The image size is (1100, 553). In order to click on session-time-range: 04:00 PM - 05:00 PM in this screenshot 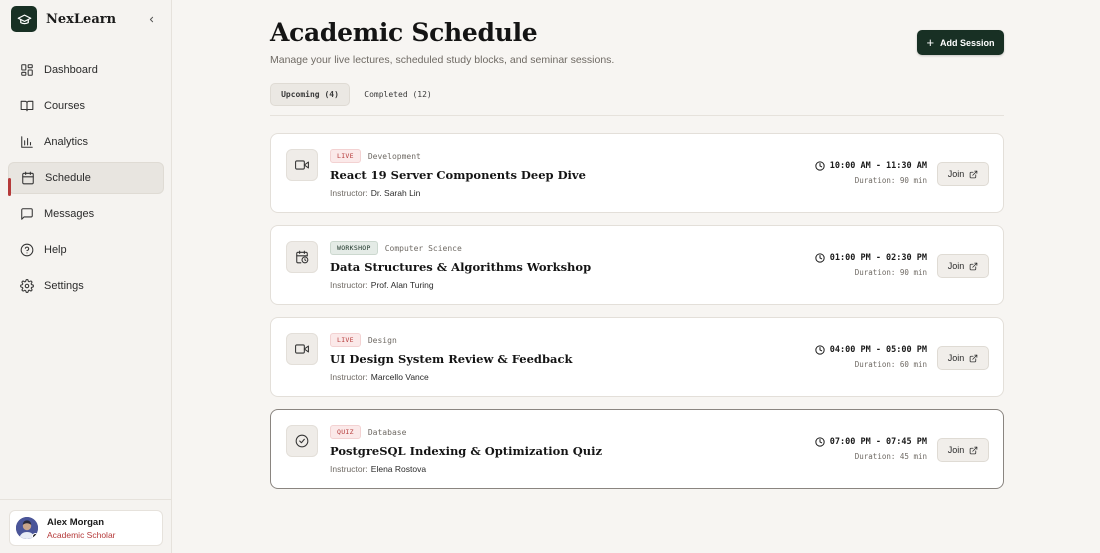, I will do `click(878, 350)`.